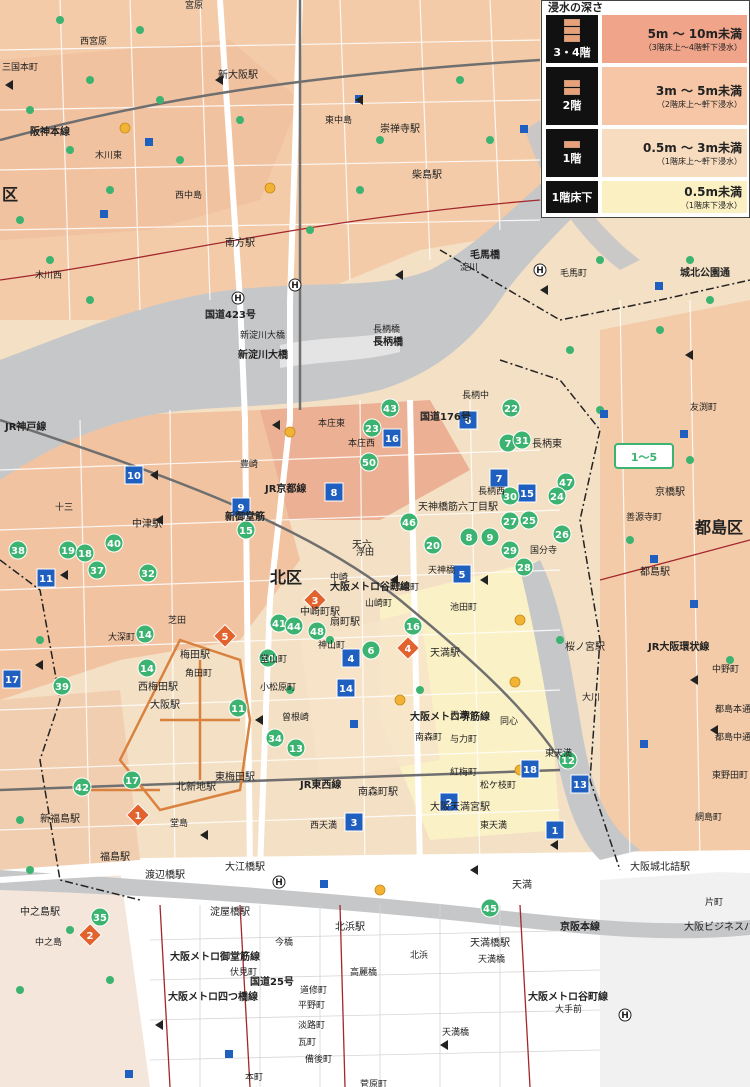 The image size is (750, 1087). Describe the element at coordinates (10, 194) in the screenshot. I see `ward-label-partial: 区` at that location.